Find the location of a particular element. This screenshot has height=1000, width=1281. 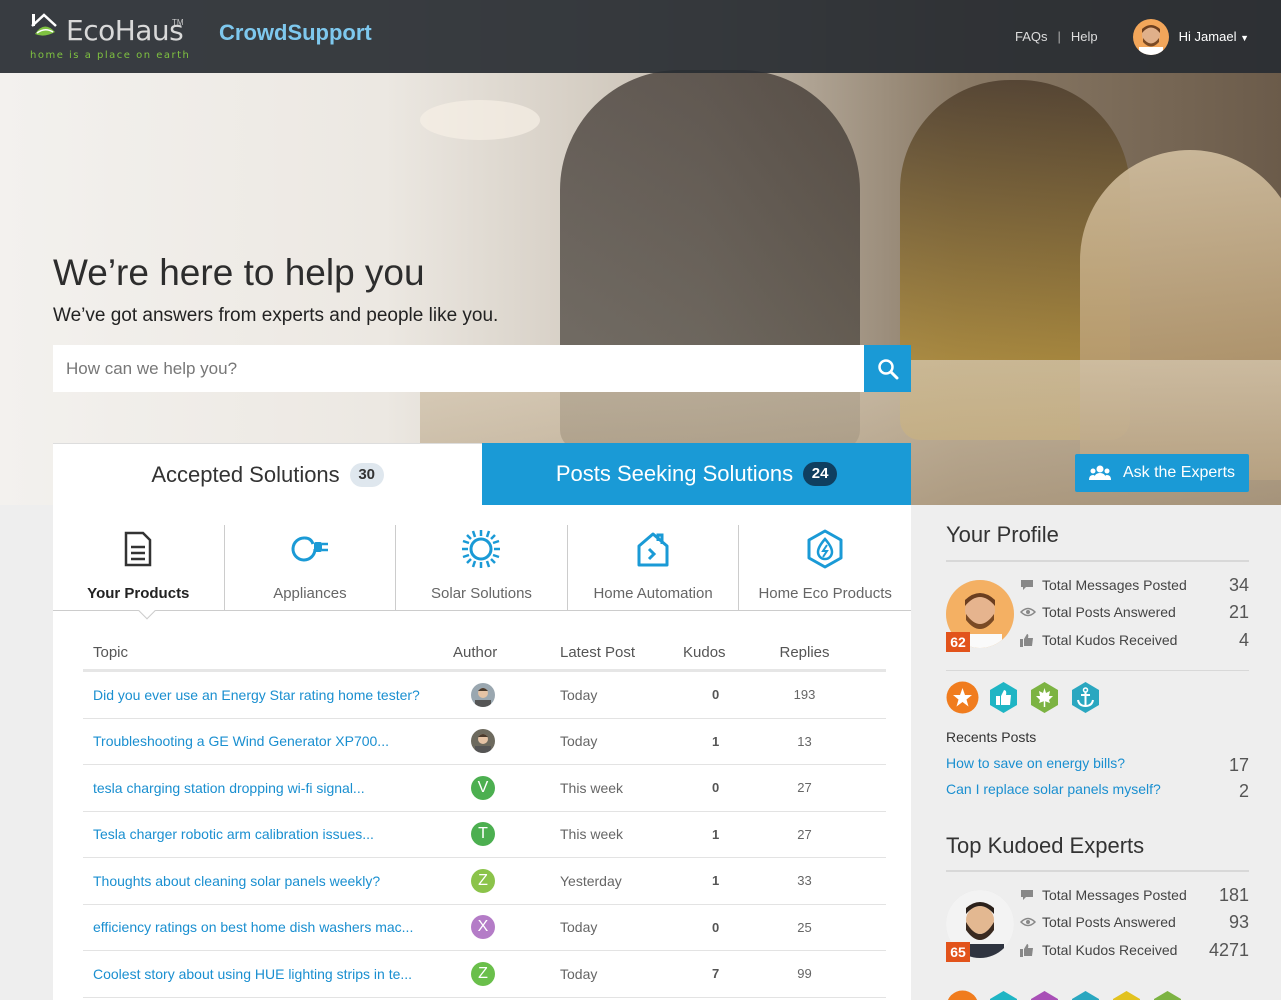

eye-icon is located at coordinates (1028, 612).